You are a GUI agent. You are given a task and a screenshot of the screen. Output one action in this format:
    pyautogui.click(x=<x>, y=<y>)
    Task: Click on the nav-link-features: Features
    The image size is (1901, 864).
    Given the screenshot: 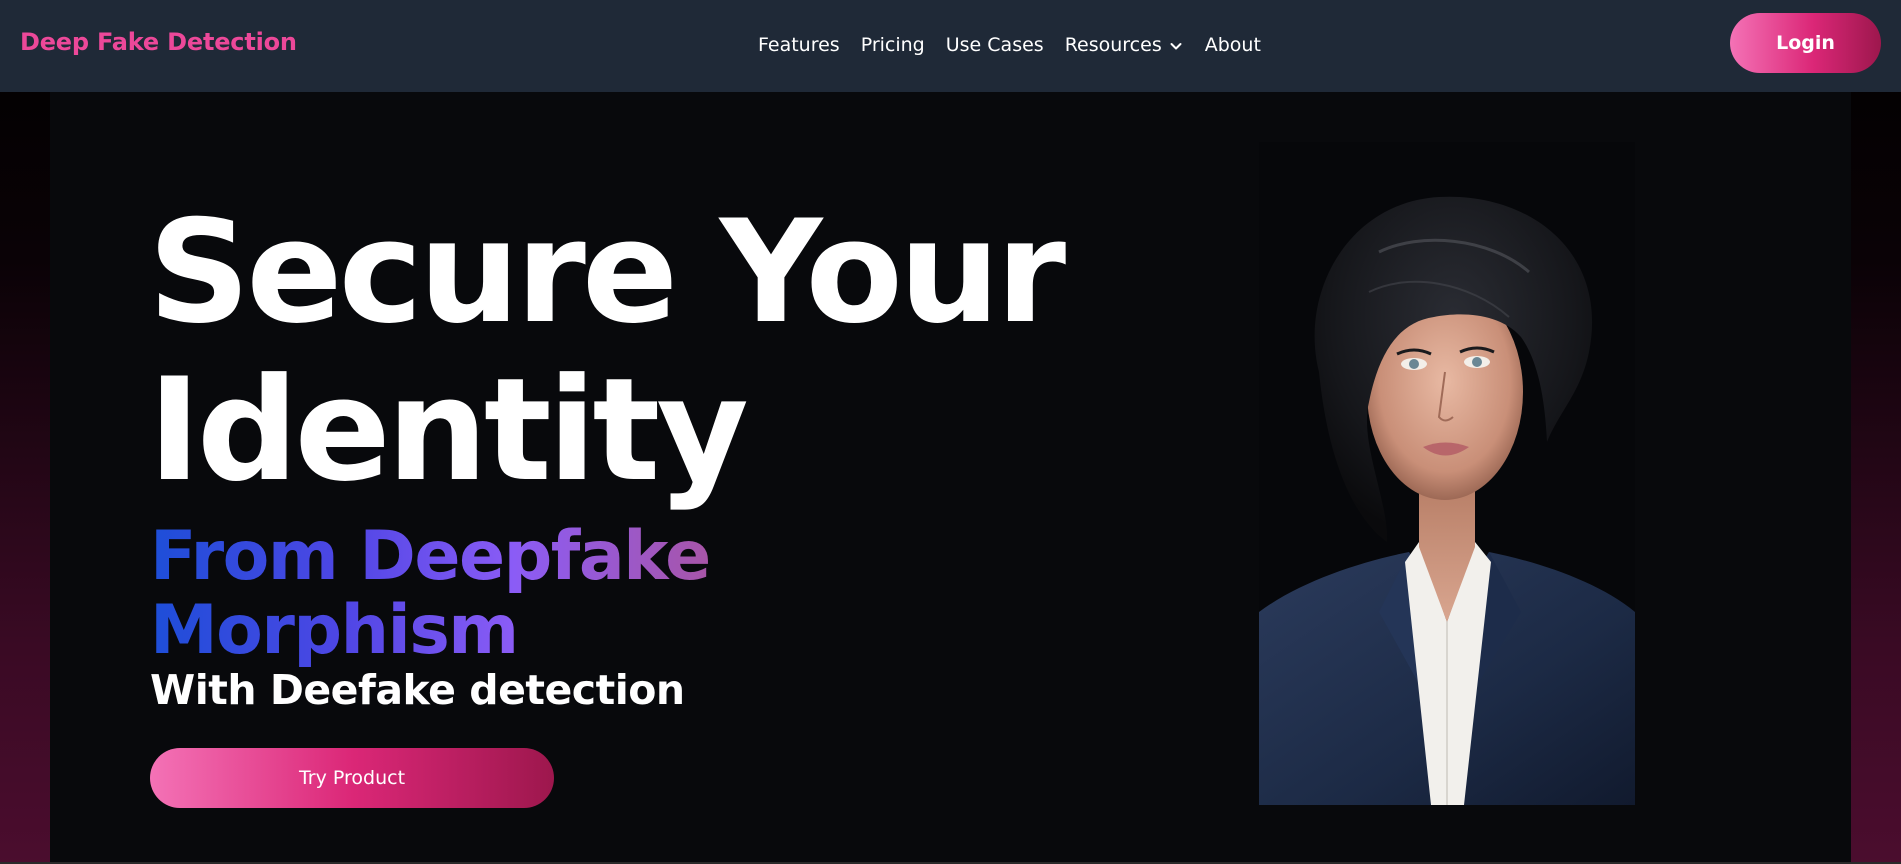 What is the action you would take?
    pyautogui.click(x=799, y=45)
    